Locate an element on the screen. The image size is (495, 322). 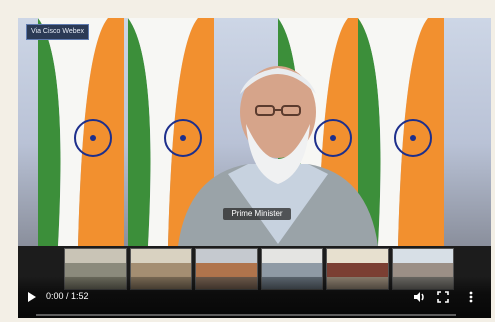
player-controls: 0:00 / 1:52 is located at coordinates (254, 297).